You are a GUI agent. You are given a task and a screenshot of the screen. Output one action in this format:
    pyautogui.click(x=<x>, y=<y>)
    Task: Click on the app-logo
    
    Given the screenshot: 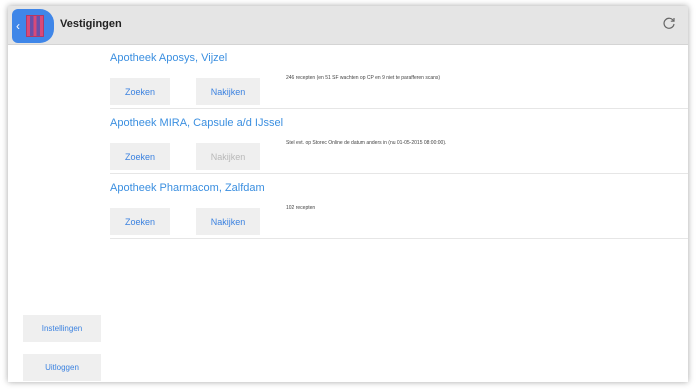 What is the action you would take?
    pyautogui.click(x=35, y=26)
    